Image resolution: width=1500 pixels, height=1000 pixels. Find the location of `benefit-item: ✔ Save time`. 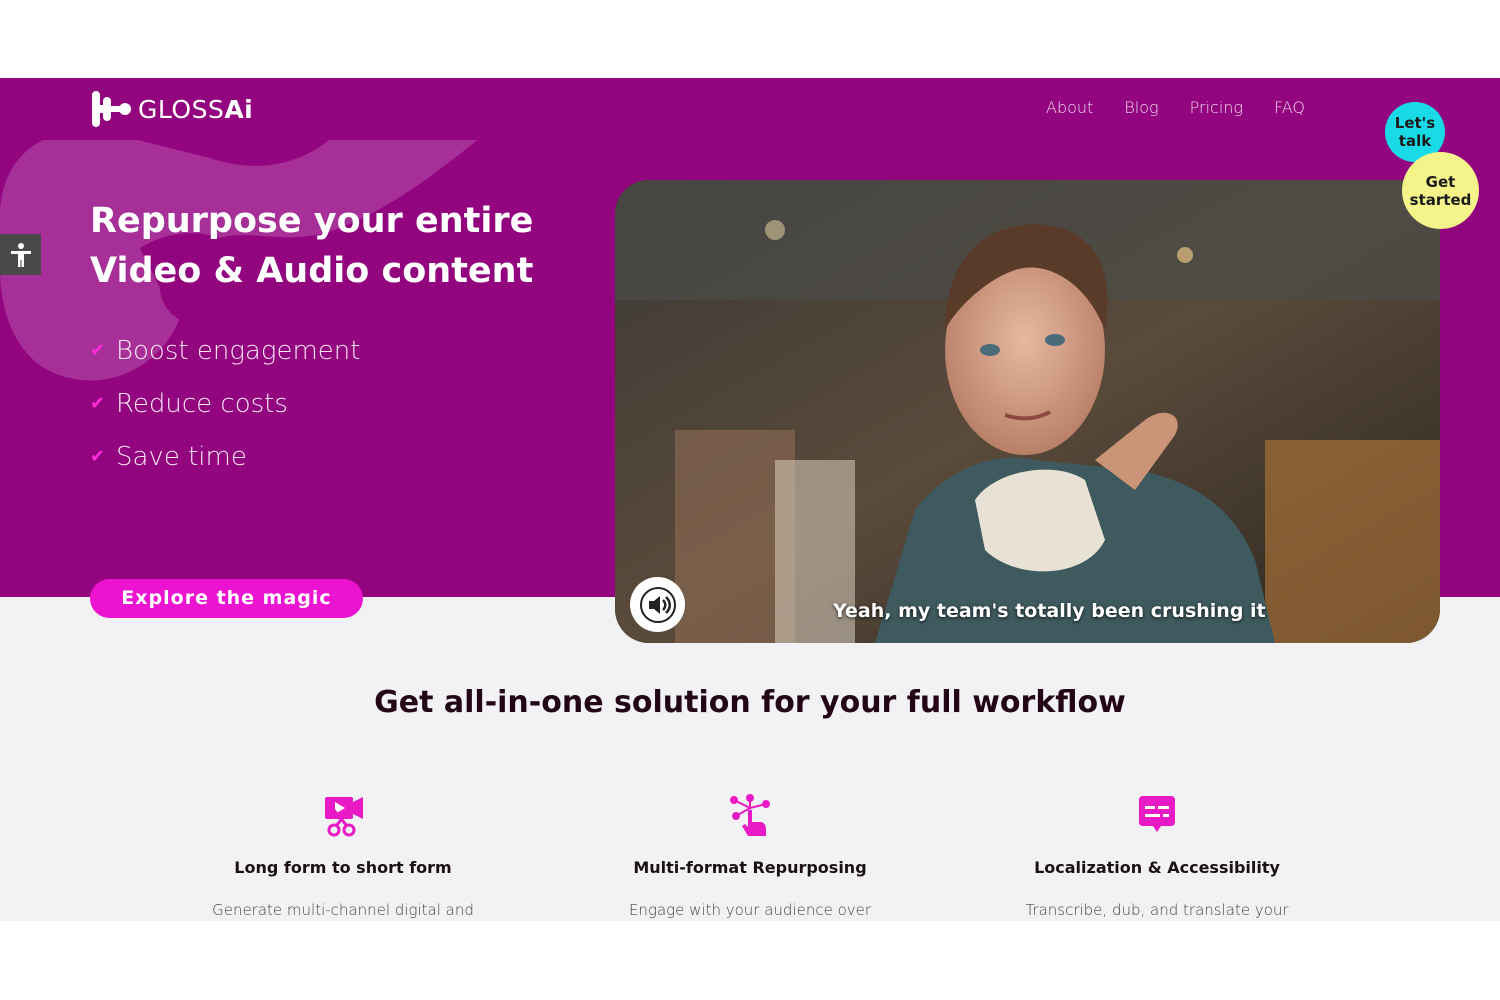

benefit-item: ✔ Save time is located at coordinates (225, 456).